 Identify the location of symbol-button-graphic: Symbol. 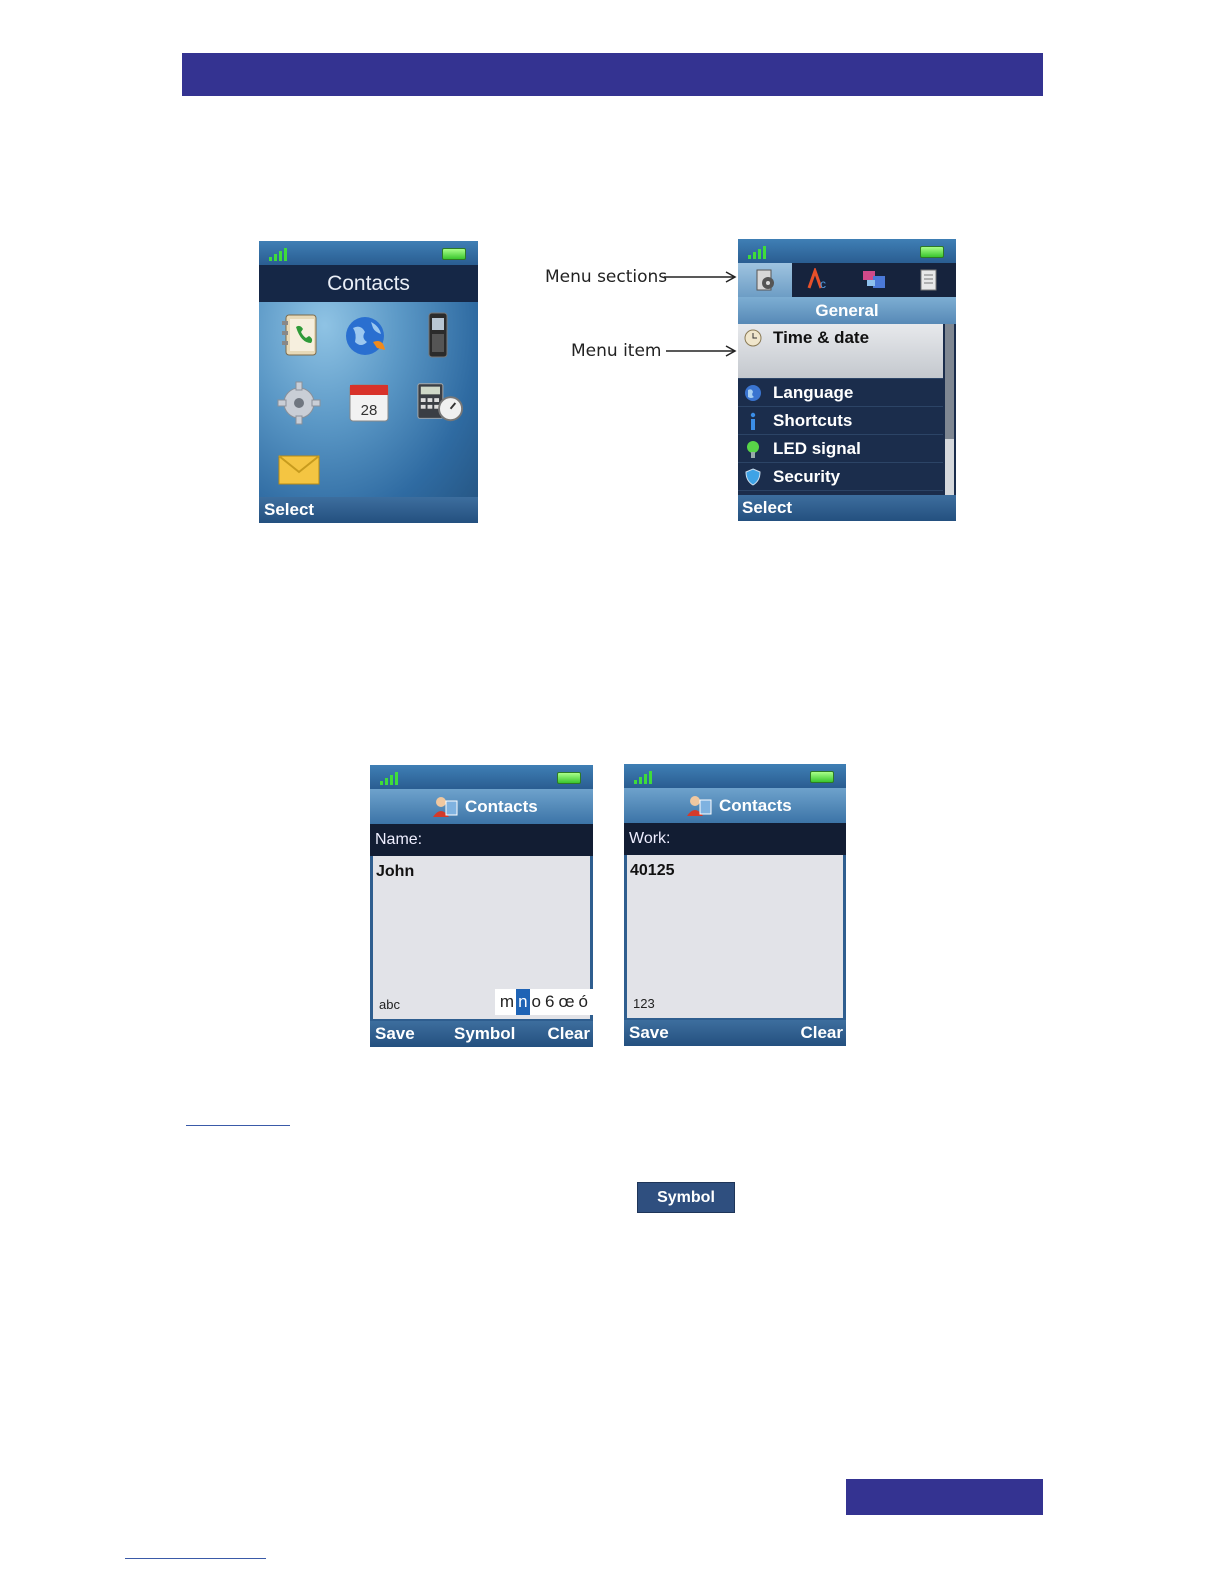
(686, 1197).